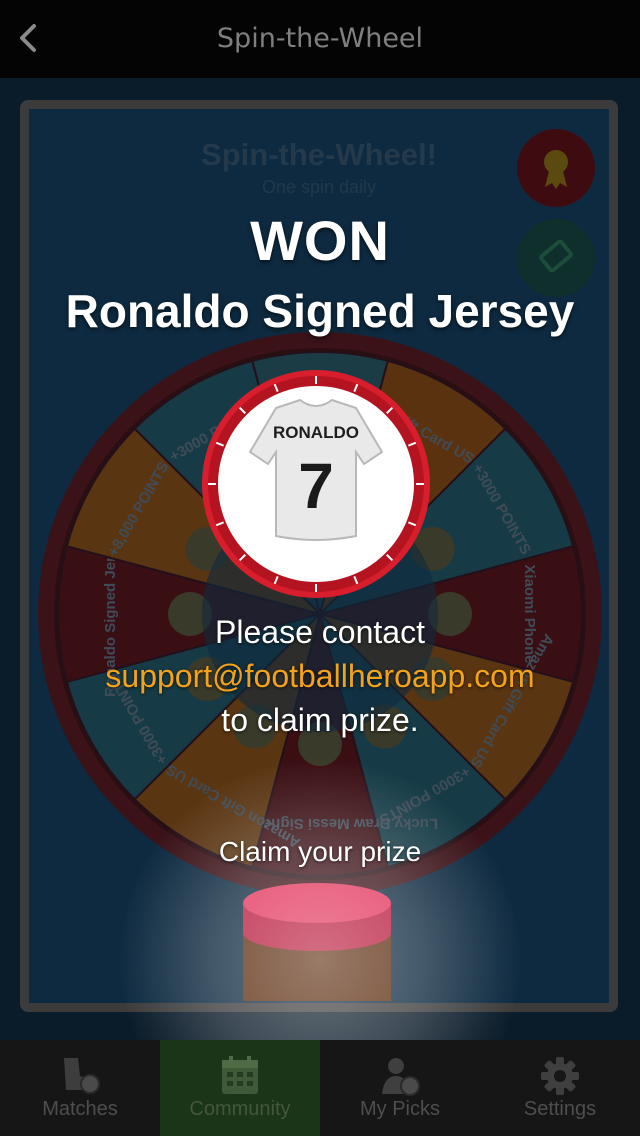  Describe the element at coordinates (80, 1109) in the screenshot. I see `tab-label-matches: Matches` at that location.